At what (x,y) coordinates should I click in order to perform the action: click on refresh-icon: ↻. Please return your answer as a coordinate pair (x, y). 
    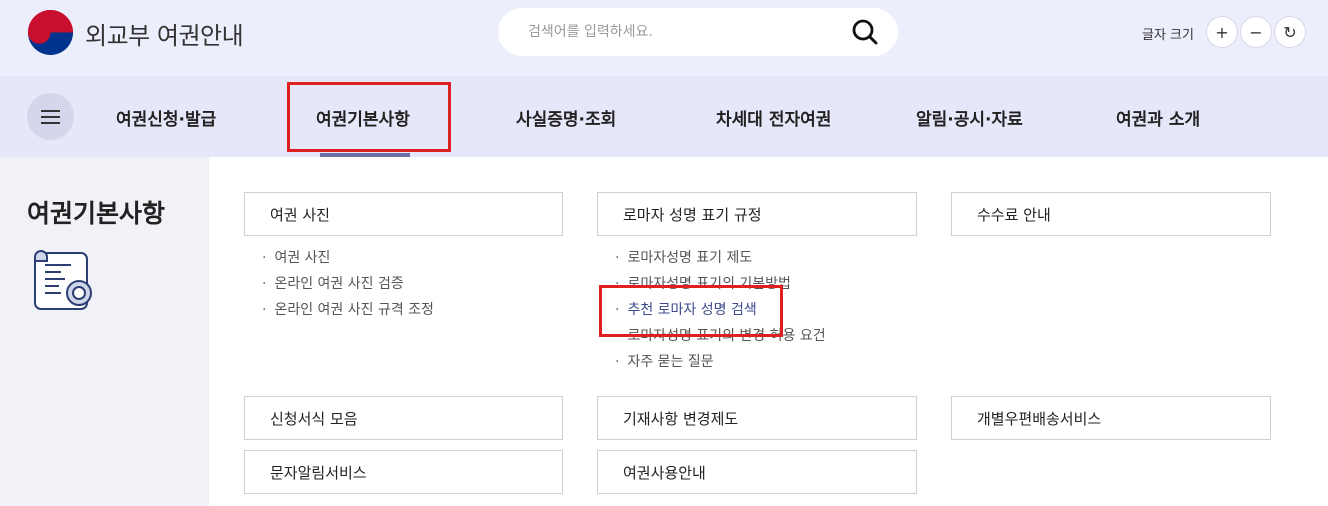
    Looking at the image, I should click on (1290, 32).